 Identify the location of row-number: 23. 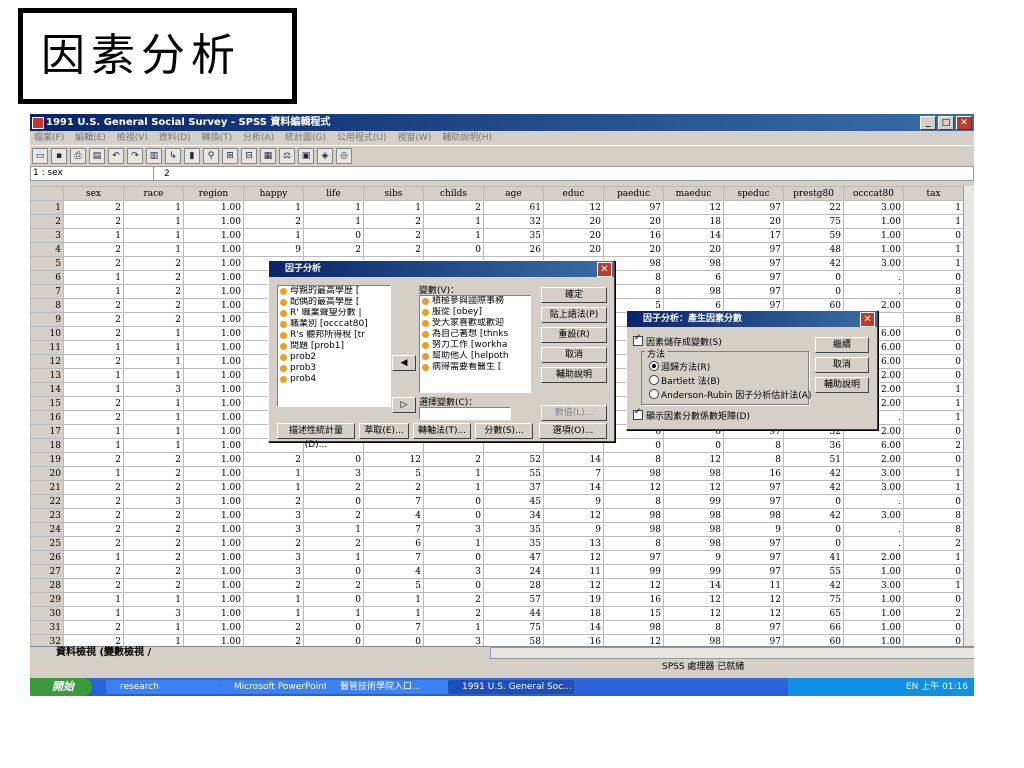
(47, 515).